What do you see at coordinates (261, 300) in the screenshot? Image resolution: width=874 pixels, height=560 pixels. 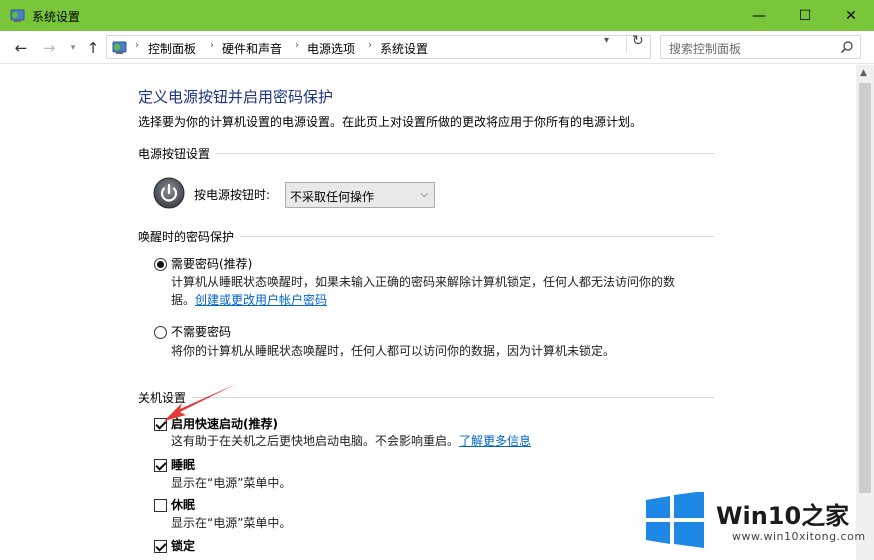 I see `change-password-link: 创建或更改用户帐户密码` at bounding box center [261, 300].